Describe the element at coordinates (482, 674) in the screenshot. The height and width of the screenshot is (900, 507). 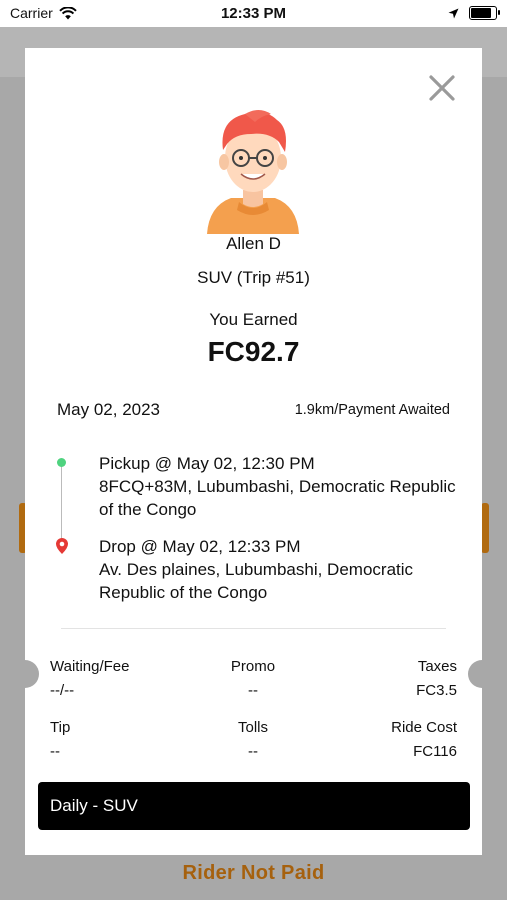
I see `ticket-notch-right` at that location.